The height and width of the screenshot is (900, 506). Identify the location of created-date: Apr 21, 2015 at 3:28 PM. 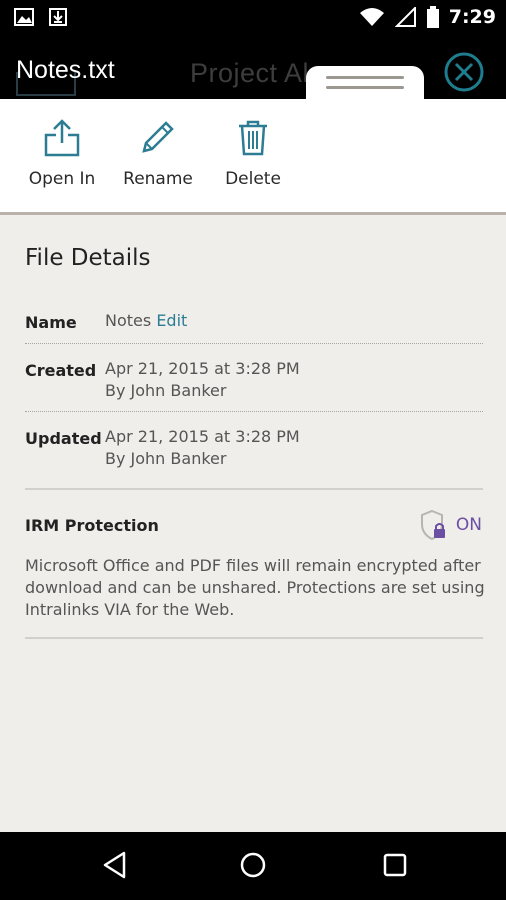
(202, 368).